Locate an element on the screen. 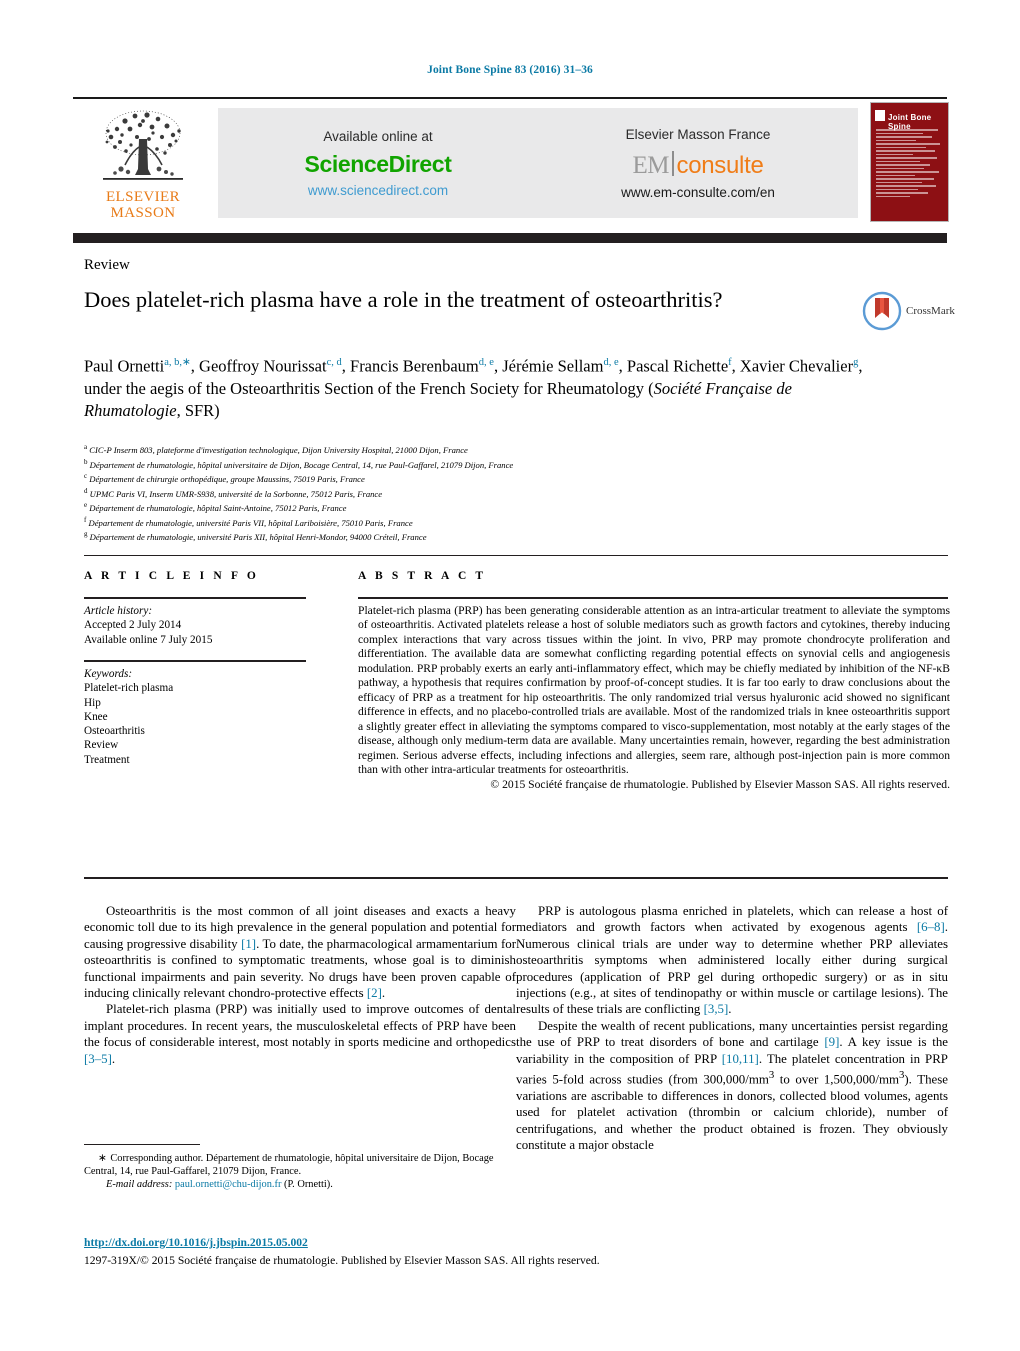  crossmark-badge: CrossMark is located at coordinates (912, 311).